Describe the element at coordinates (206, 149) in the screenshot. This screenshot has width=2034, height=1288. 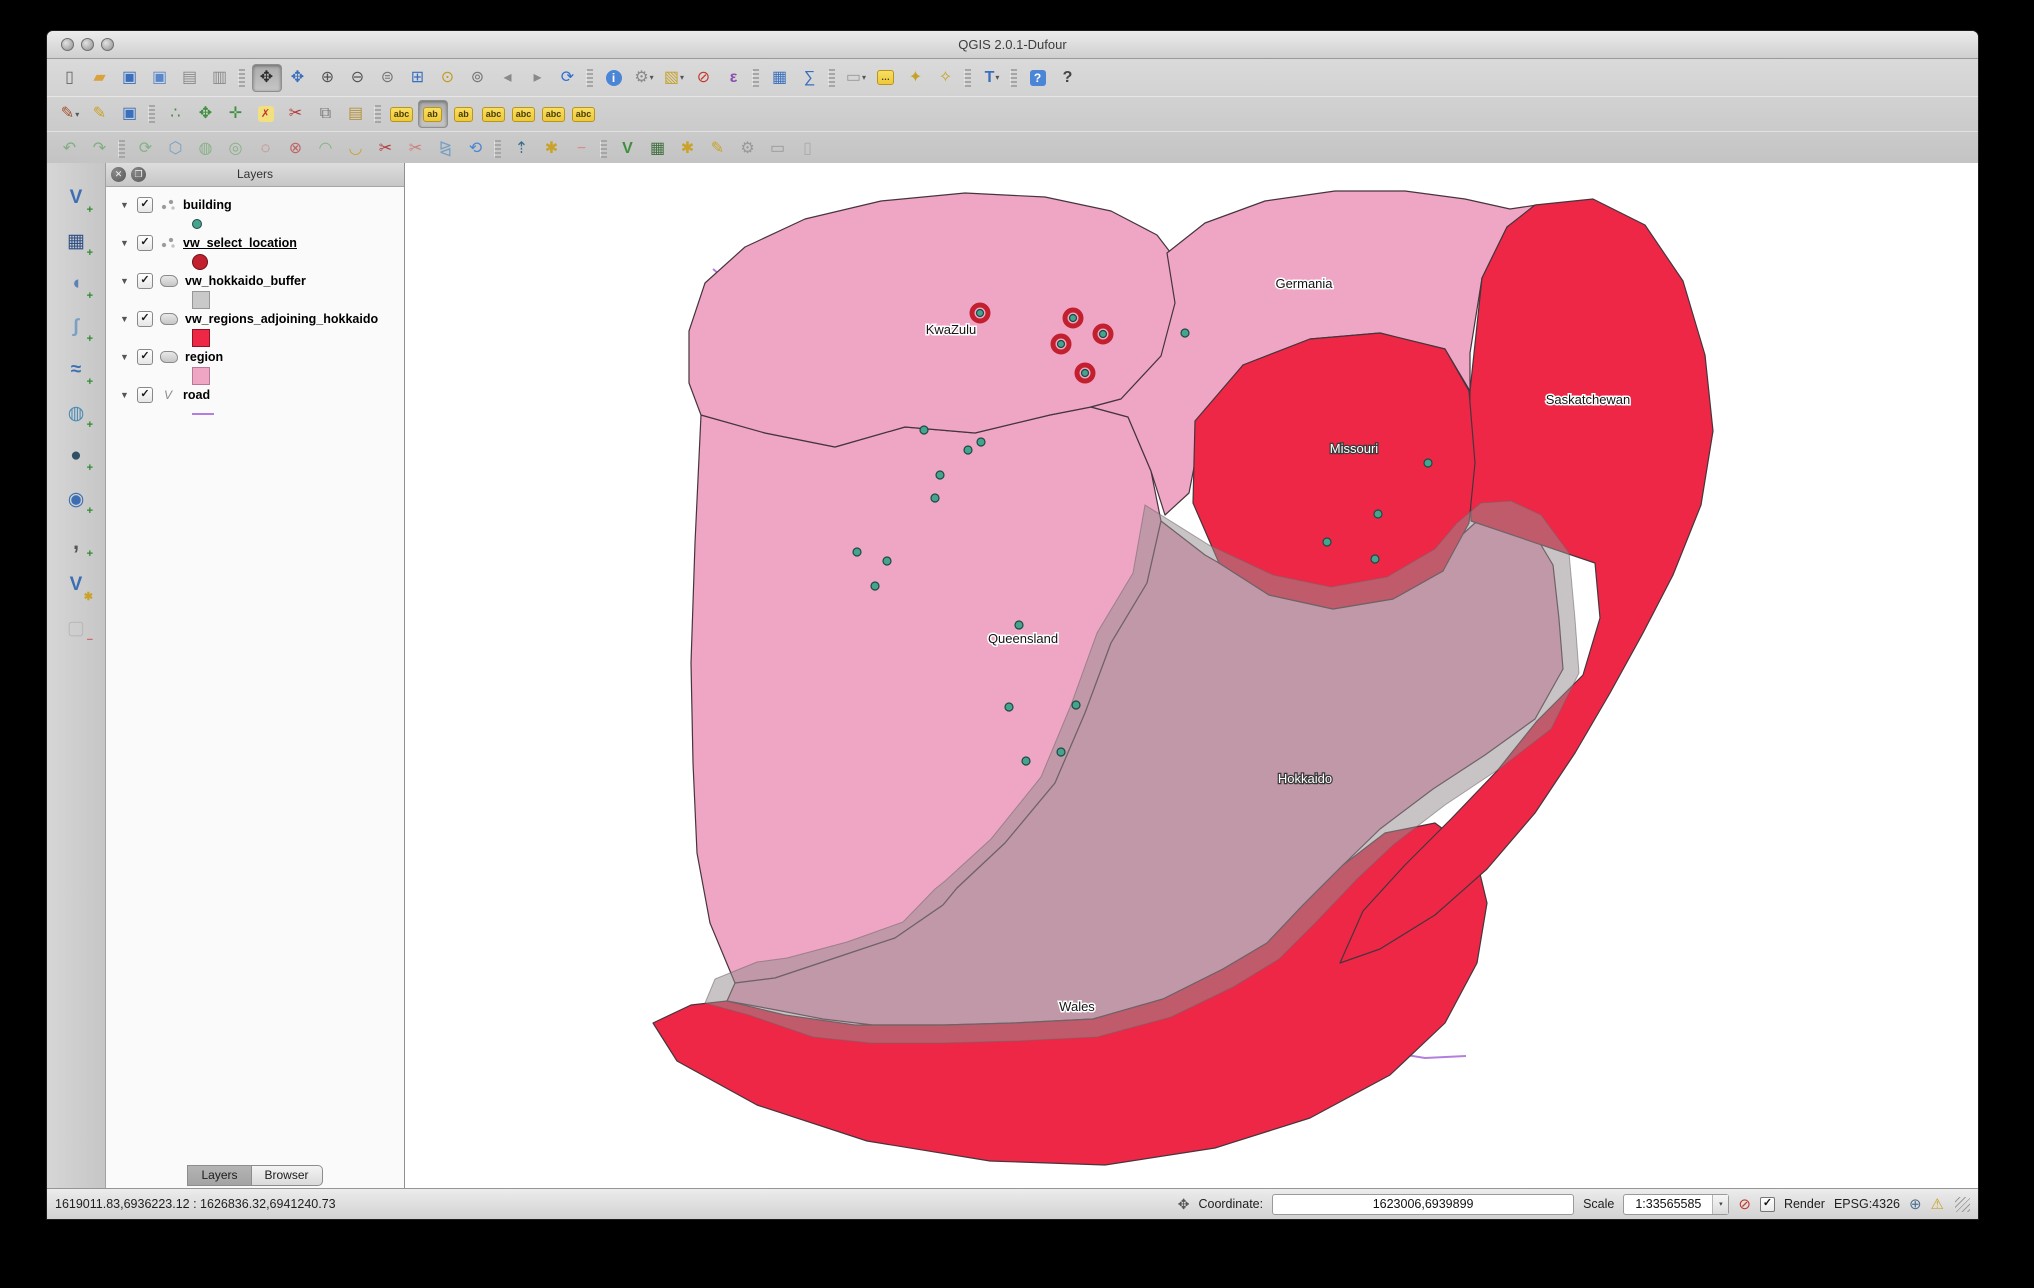
I see `add-ring-button: ◍` at that location.